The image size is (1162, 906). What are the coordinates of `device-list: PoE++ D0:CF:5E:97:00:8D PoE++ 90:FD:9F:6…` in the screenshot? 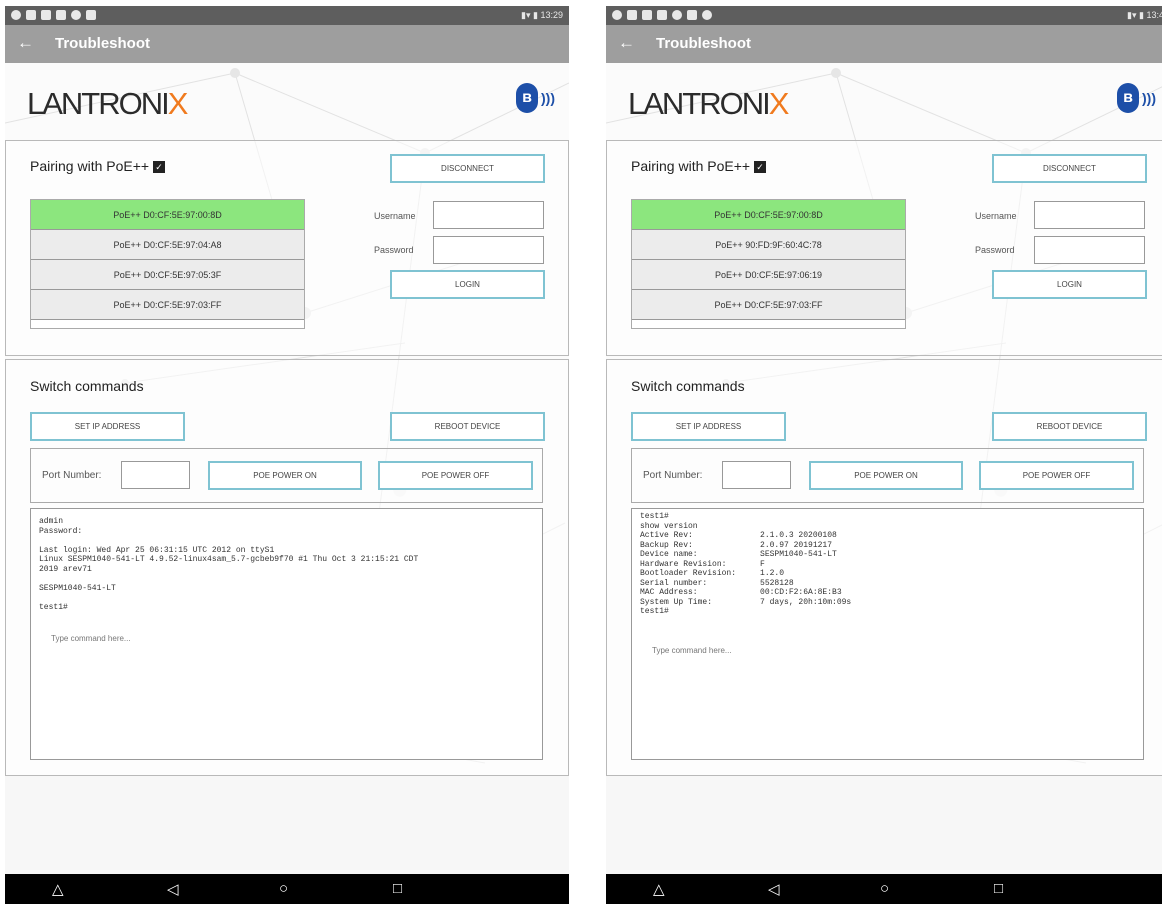 It's located at (768, 264).